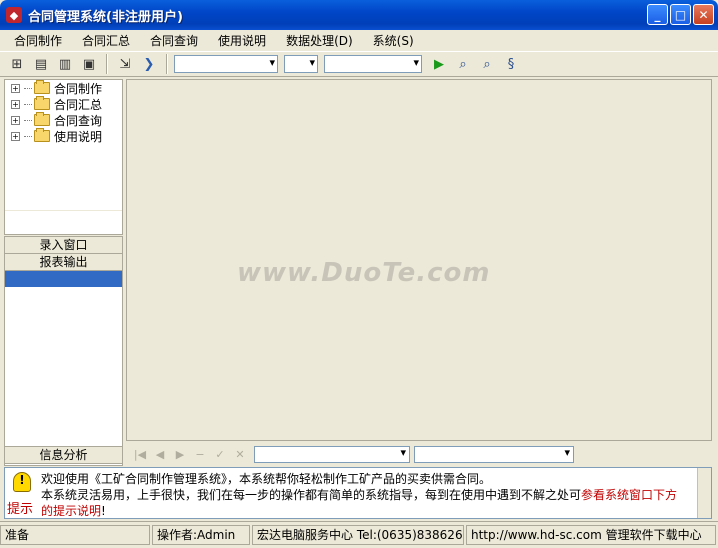 This screenshot has height=548, width=718. What do you see at coordinates (149, 64) in the screenshot?
I see `forward-arrow-icon: ❯` at bounding box center [149, 64].